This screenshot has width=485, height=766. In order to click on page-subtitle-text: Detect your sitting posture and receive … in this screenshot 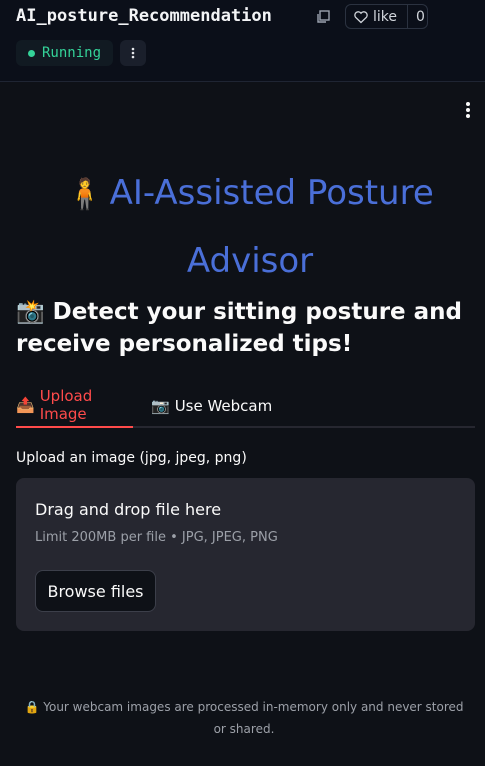, I will do `click(239, 328)`.